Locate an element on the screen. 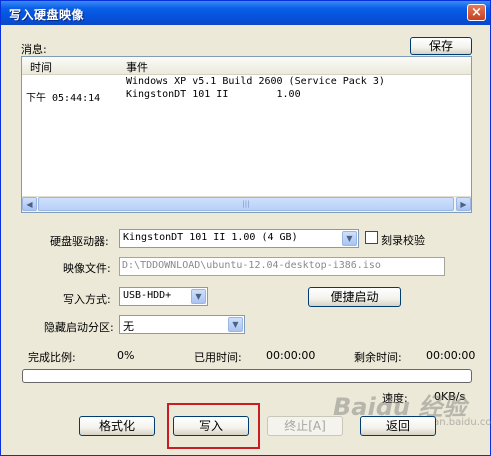  log-row-2-event: KingstonDT 101 II 1.00 is located at coordinates (213, 94).